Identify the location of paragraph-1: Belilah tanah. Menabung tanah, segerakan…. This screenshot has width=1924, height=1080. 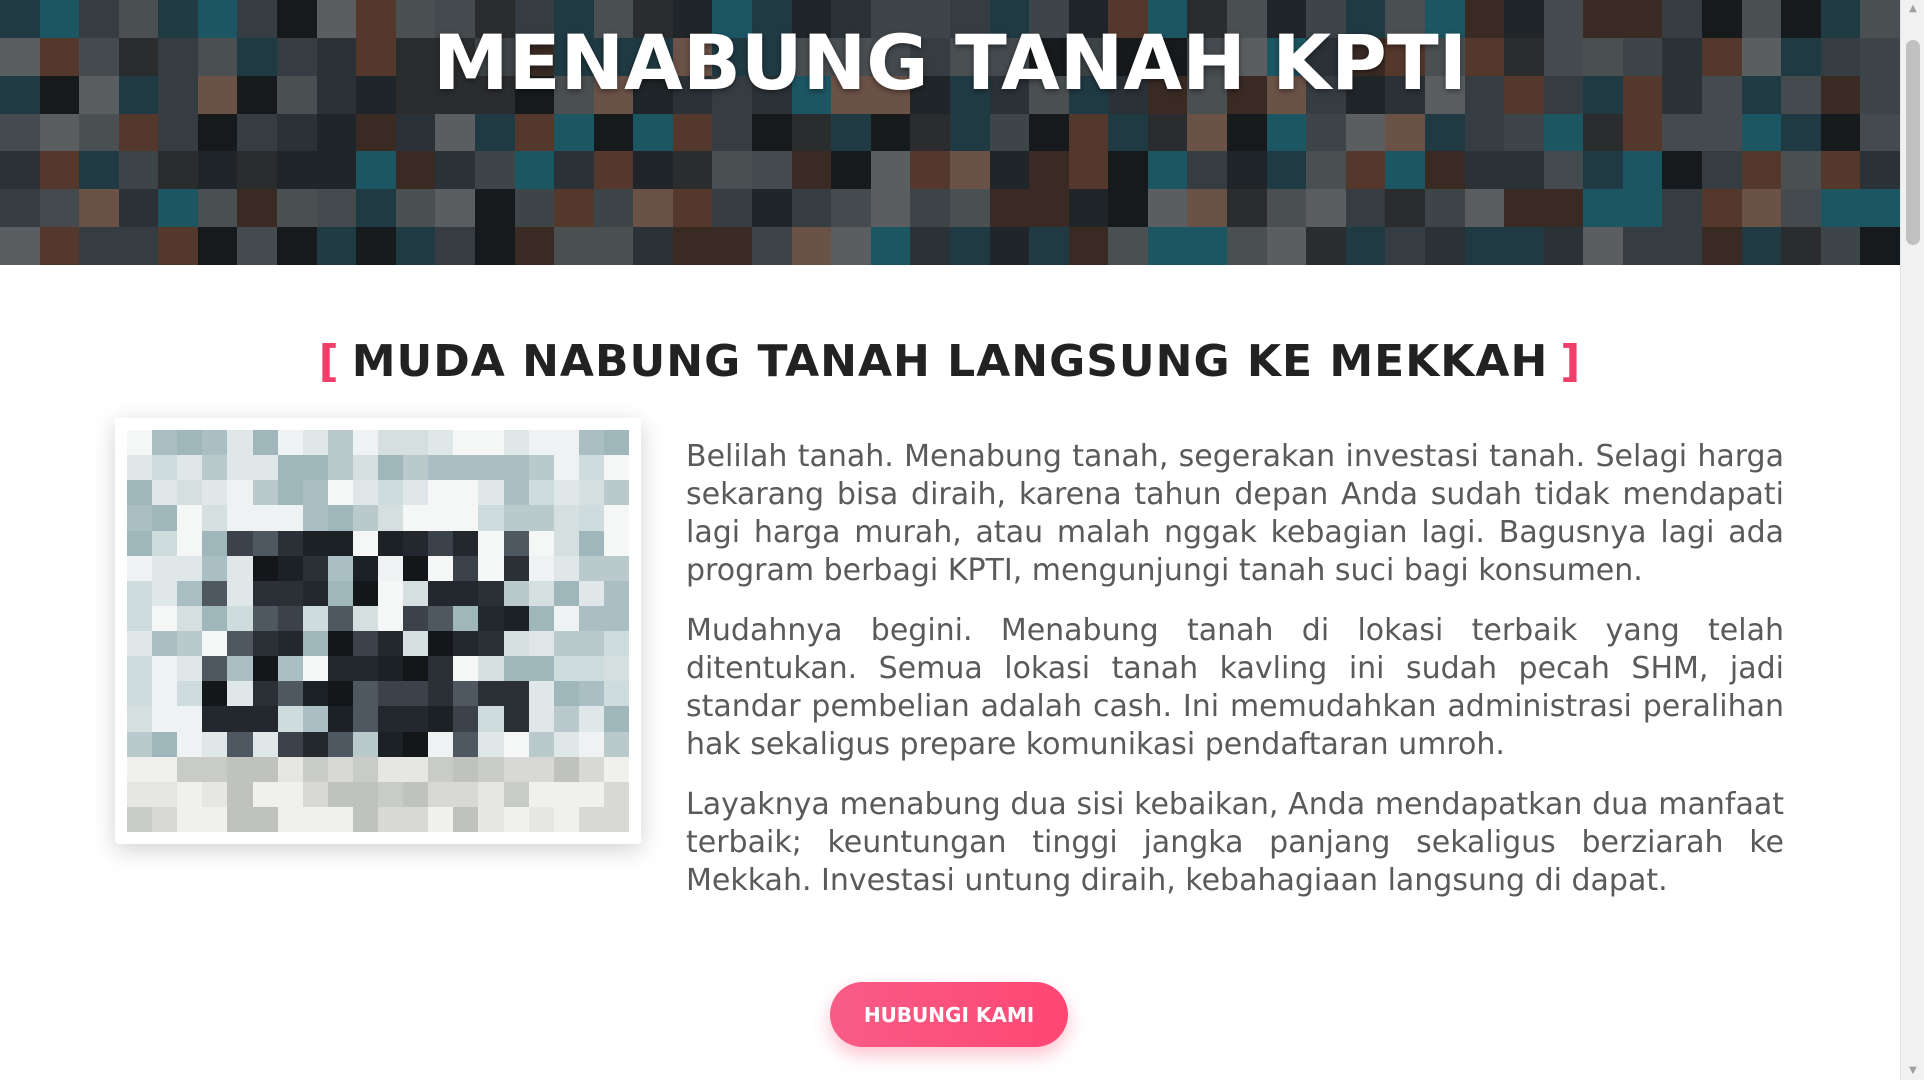
(1235, 513).